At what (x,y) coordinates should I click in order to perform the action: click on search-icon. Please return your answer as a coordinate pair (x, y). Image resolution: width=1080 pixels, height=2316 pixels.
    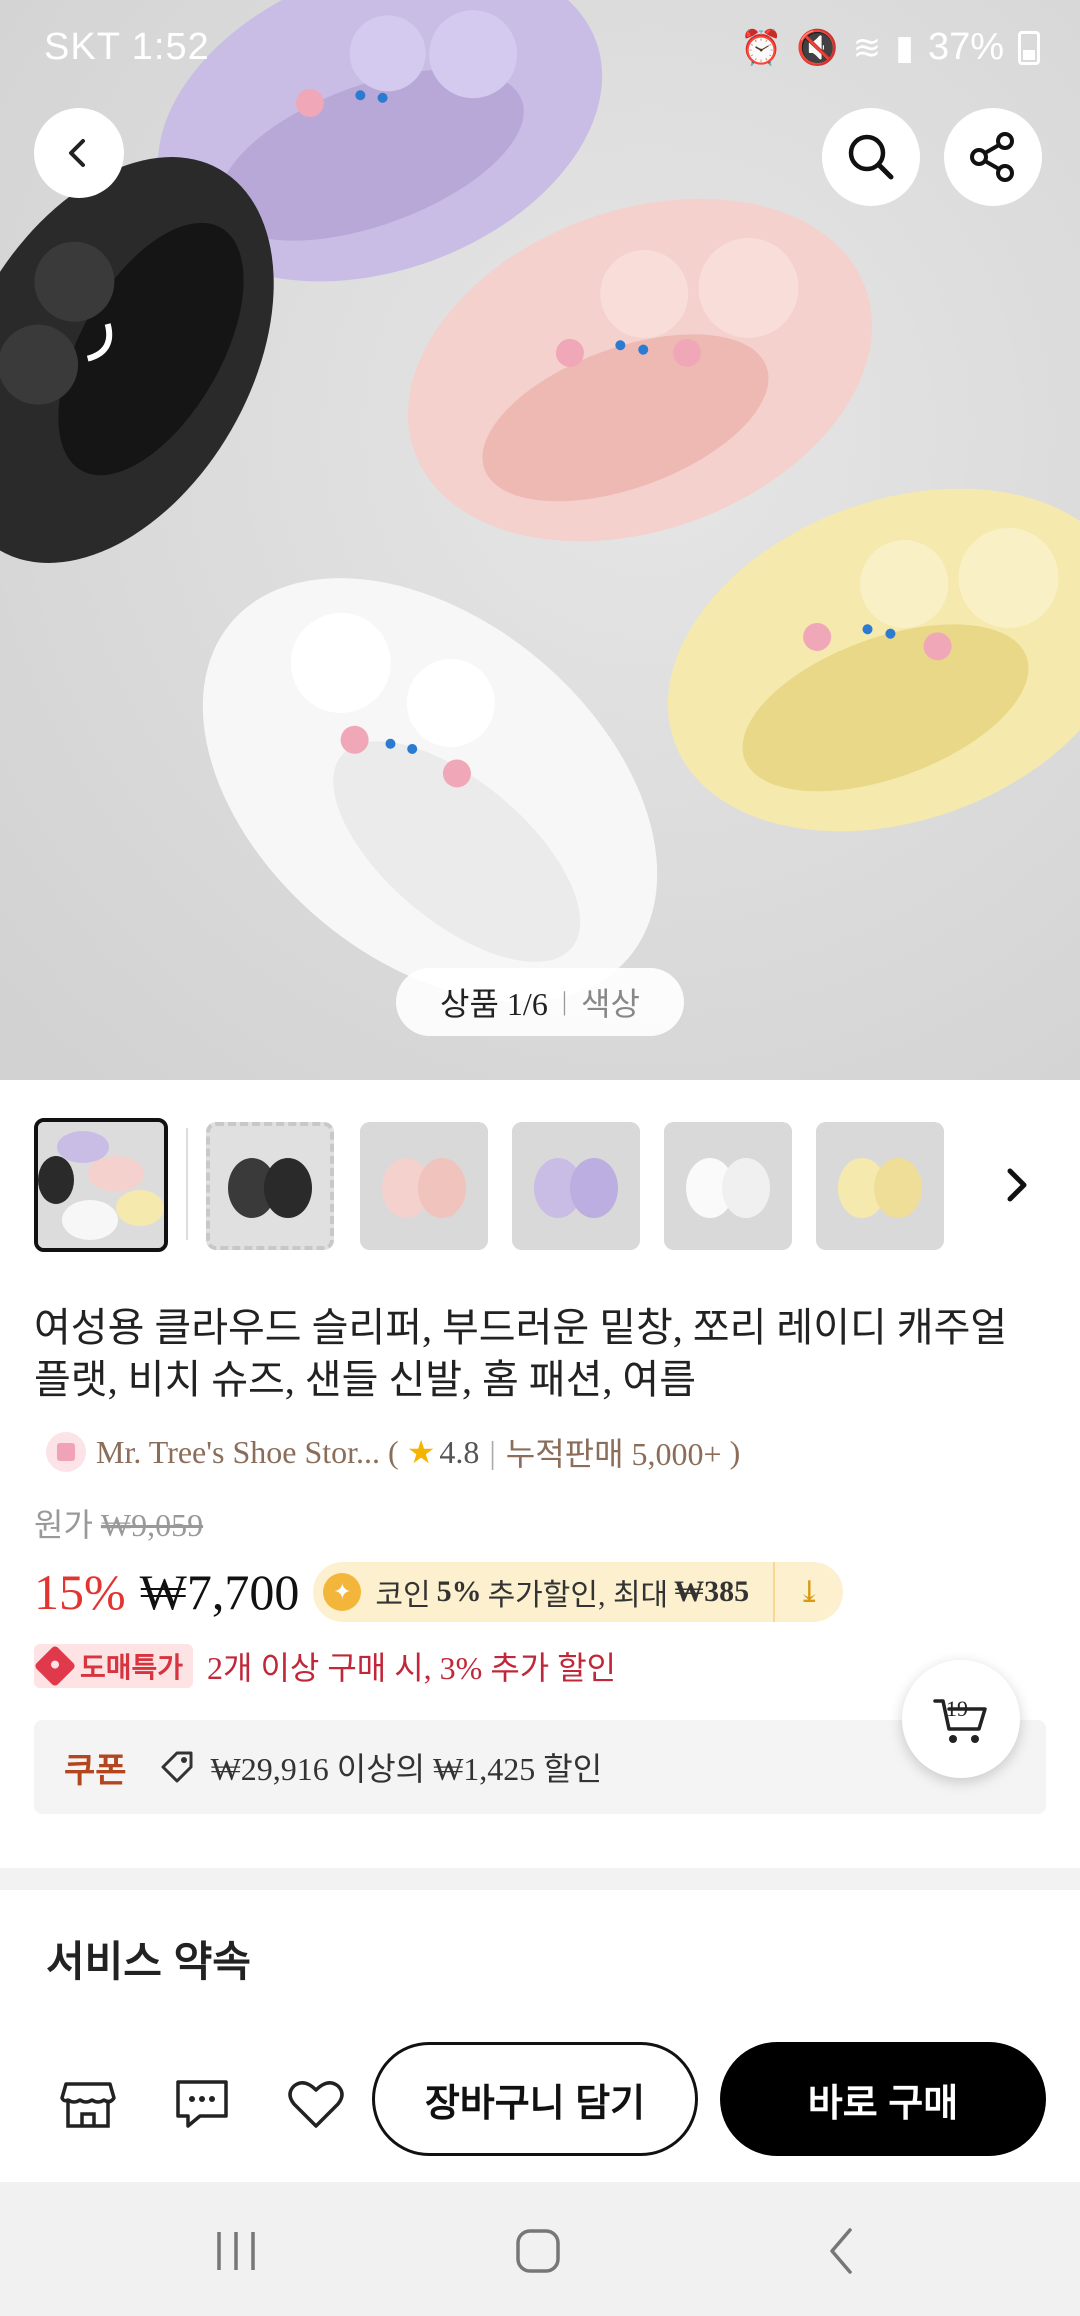
    Looking at the image, I should click on (871, 157).